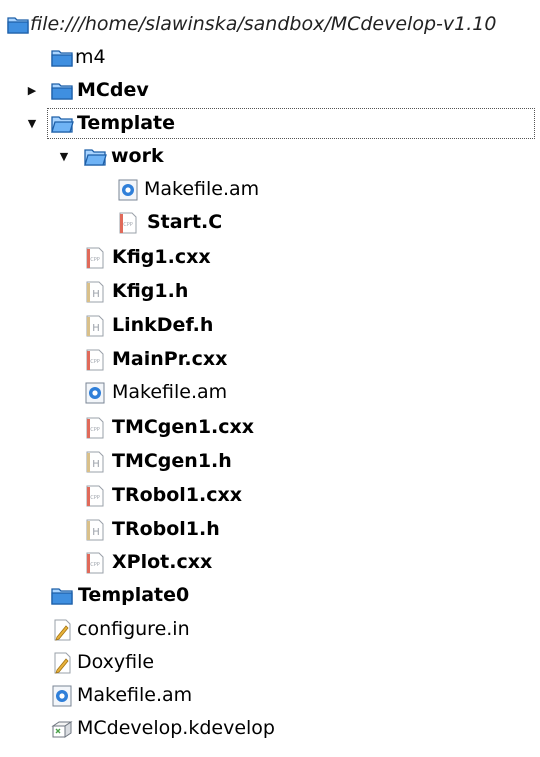 This screenshot has width=540, height=757. I want to click on tree-item-label: LinkDef.h, so click(163, 325).